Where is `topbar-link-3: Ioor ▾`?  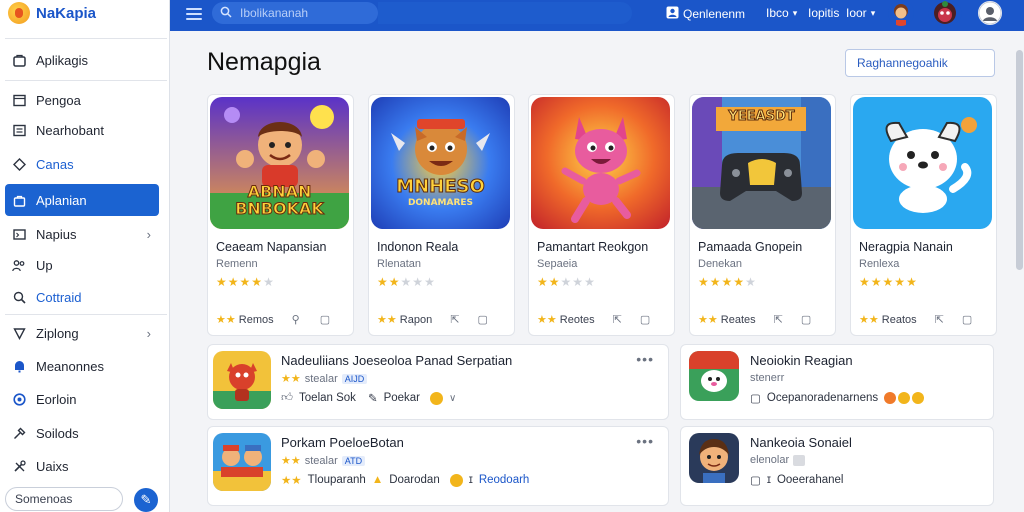 topbar-link-3: Ioor ▾ is located at coordinates (860, 13).